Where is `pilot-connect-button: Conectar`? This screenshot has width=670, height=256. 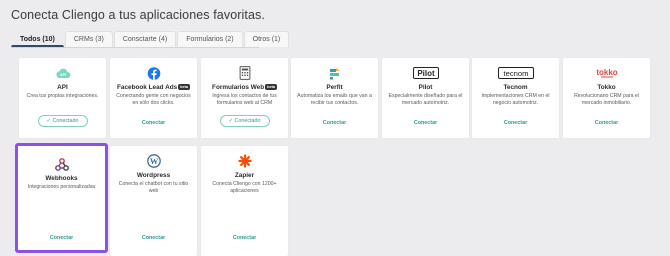 pilot-connect-button: Conectar is located at coordinates (425, 123).